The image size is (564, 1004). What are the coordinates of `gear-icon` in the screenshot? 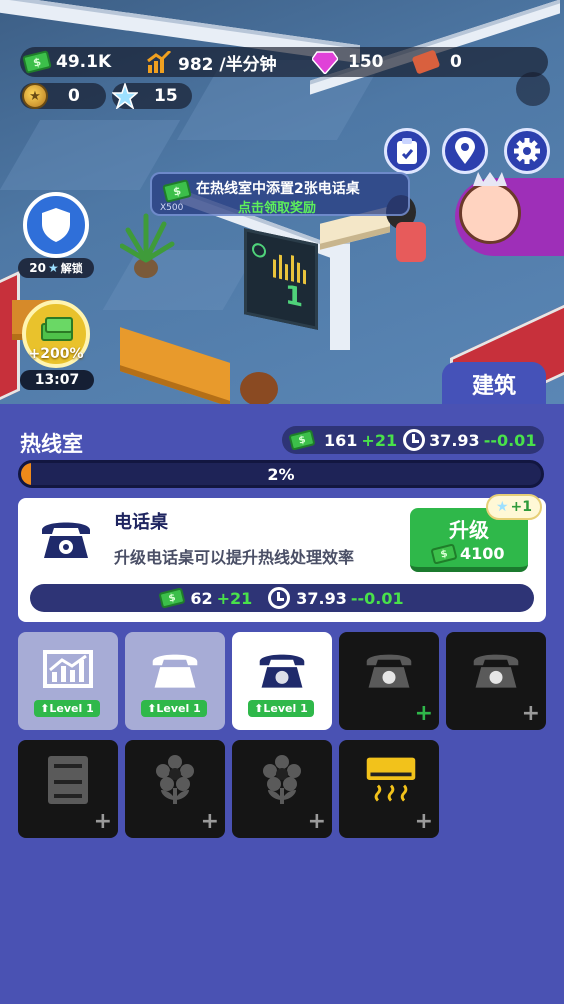 It's located at (527, 151).